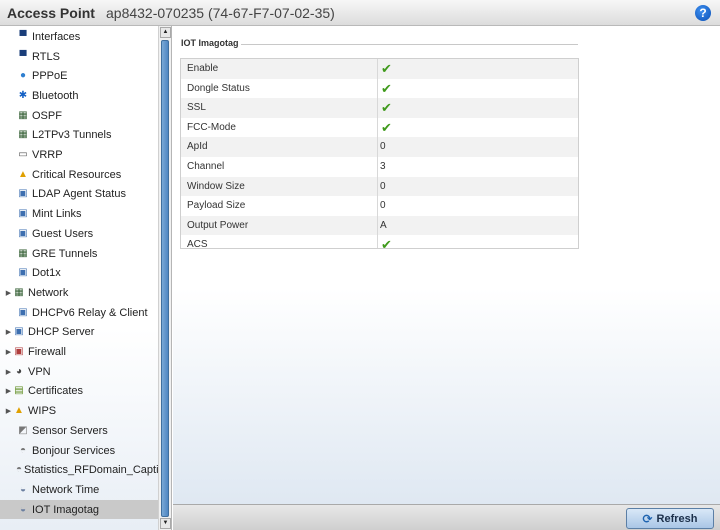 Image resolution: width=720 pixels, height=530 pixels. What do you see at coordinates (211, 127) in the screenshot?
I see `property-name: FCC-Mode` at bounding box center [211, 127].